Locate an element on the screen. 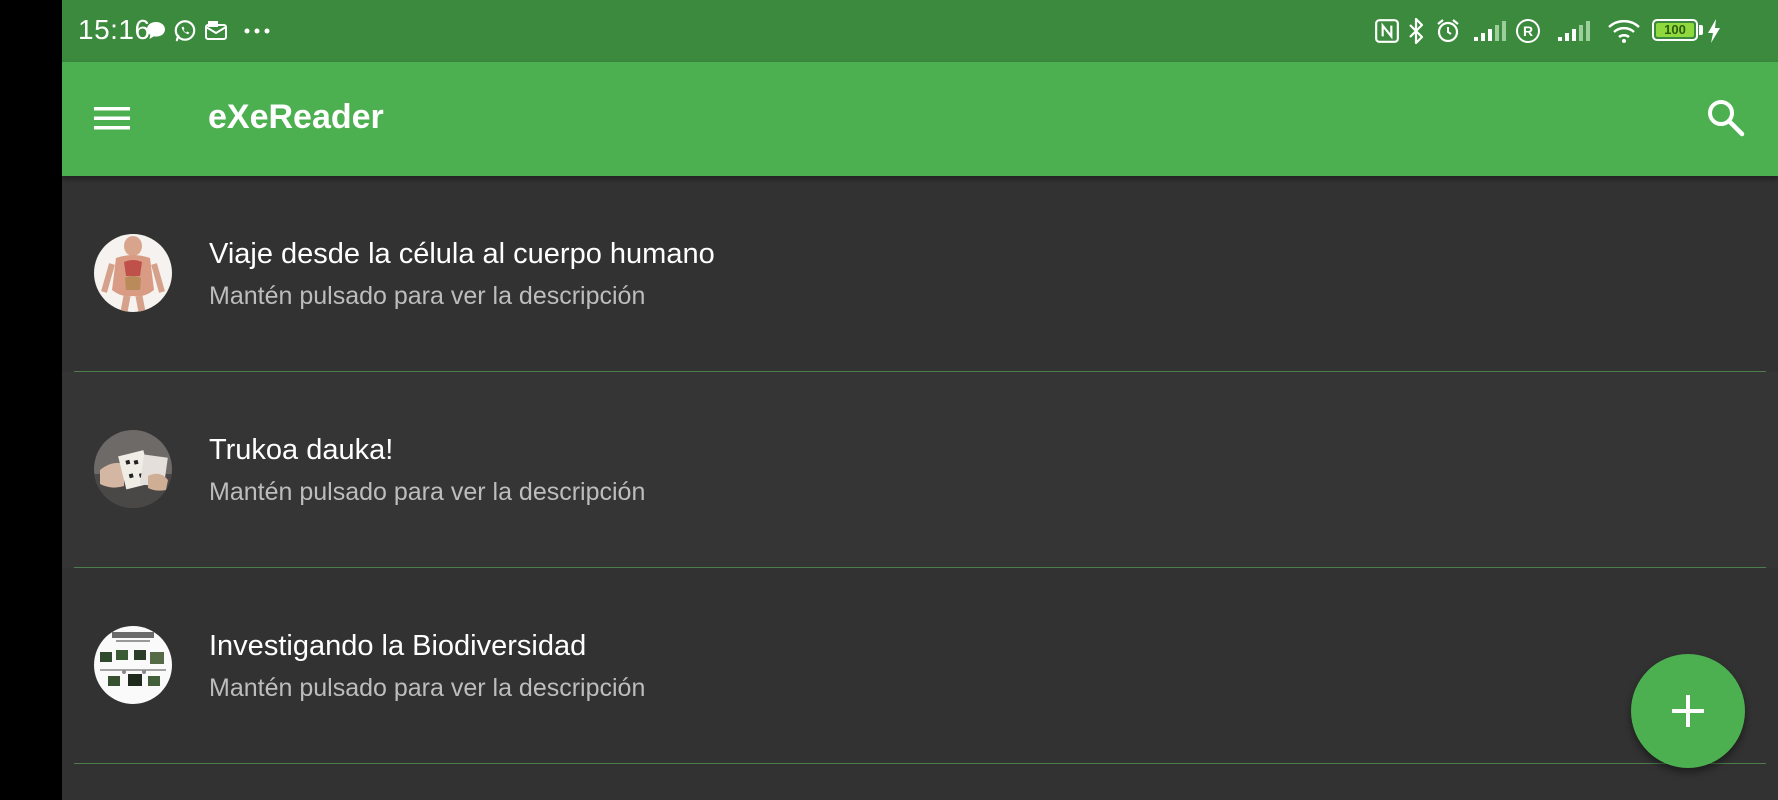 This screenshot has width=1778, height=800. alarm-icon is located at coordinates (1448, 31).